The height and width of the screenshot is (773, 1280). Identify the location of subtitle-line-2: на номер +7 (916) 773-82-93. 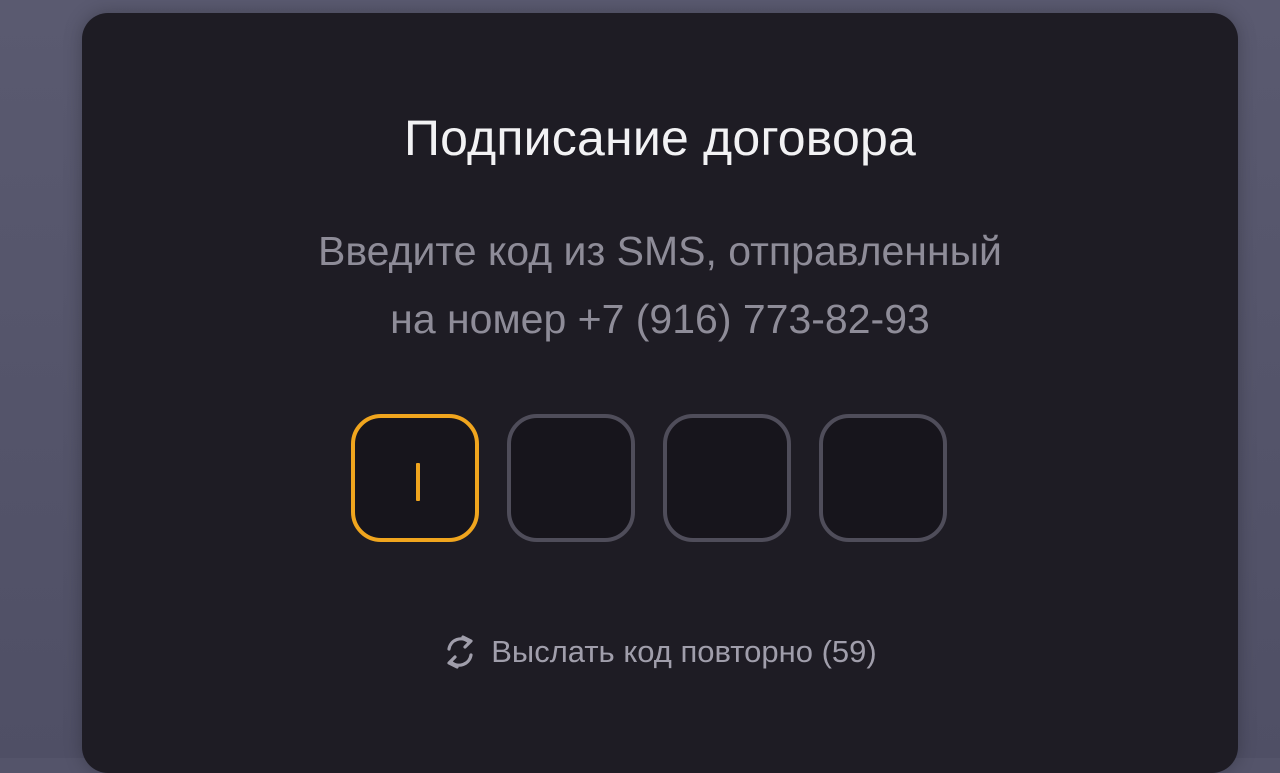
(660, 319).